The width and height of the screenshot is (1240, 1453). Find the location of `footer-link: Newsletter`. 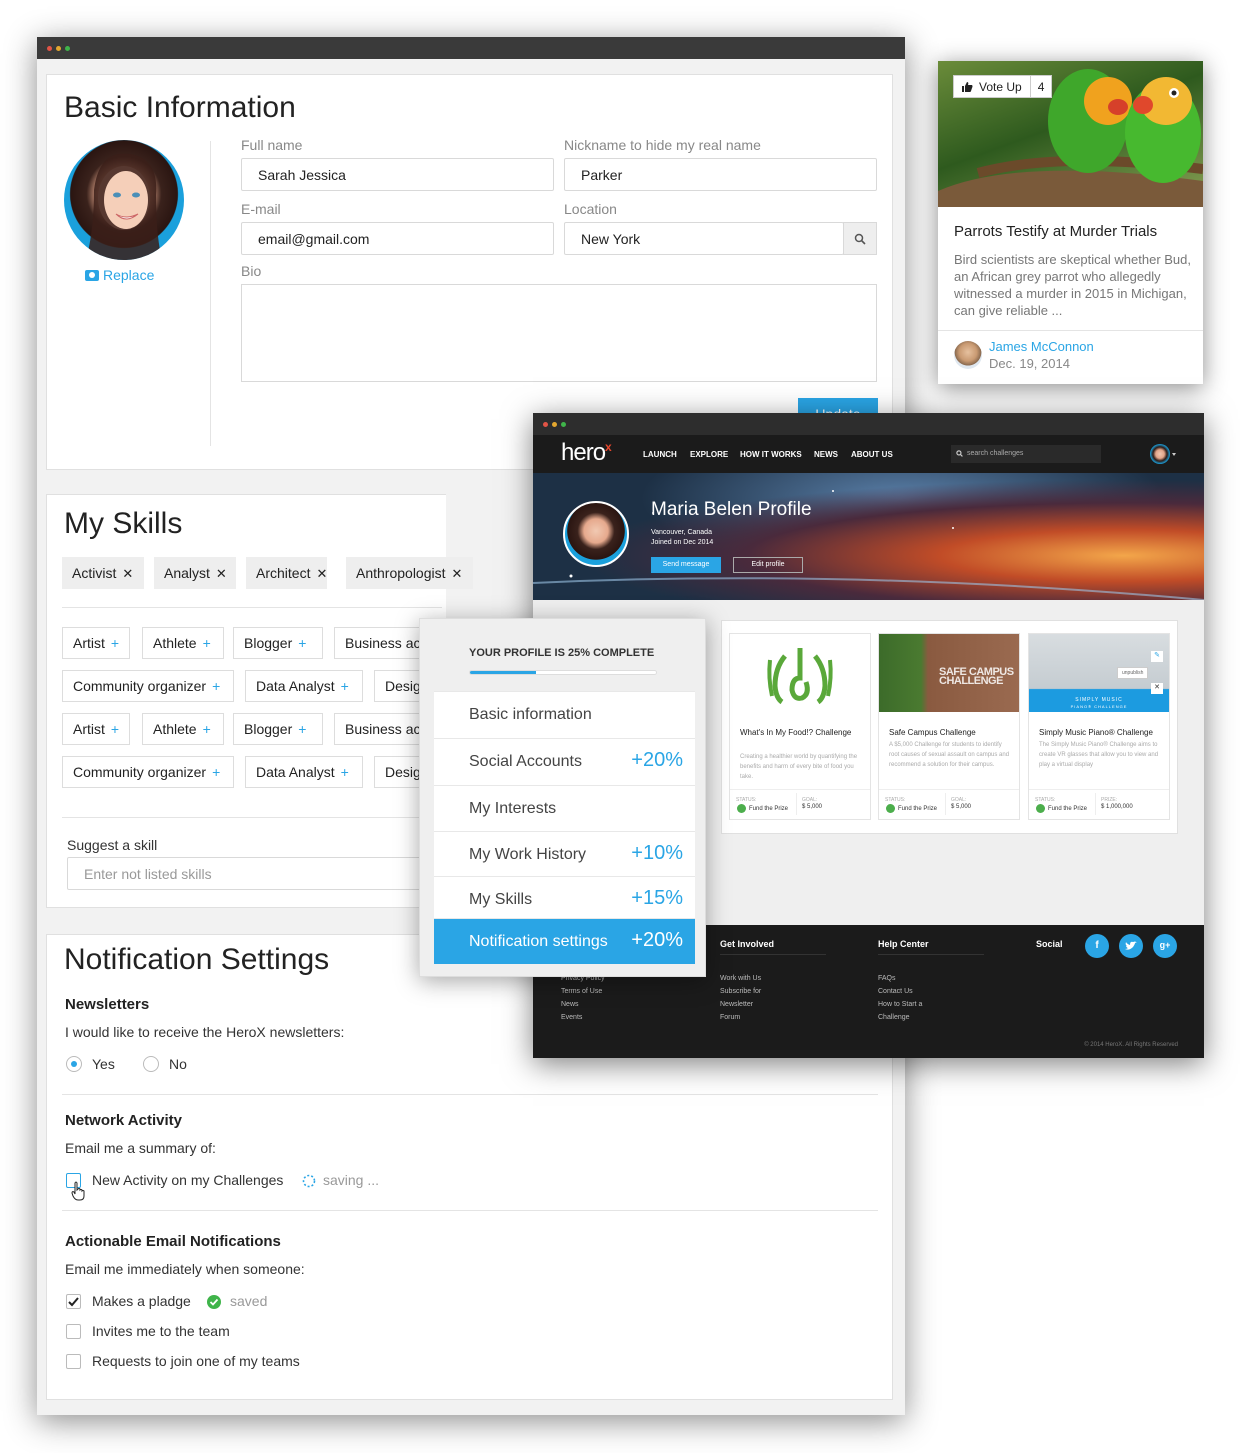

footer-link: Newsletter is located at coordinates (736, 1004).